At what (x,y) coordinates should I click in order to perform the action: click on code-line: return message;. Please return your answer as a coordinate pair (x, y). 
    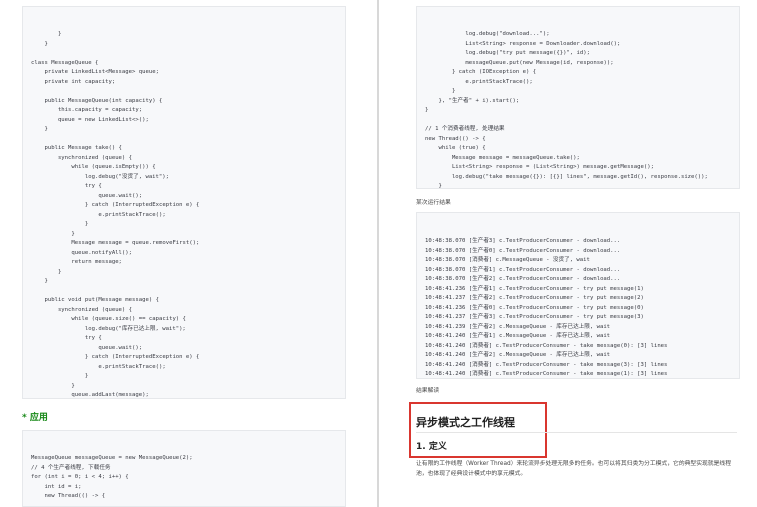
    Looking at the image, I should click on (76, 262).